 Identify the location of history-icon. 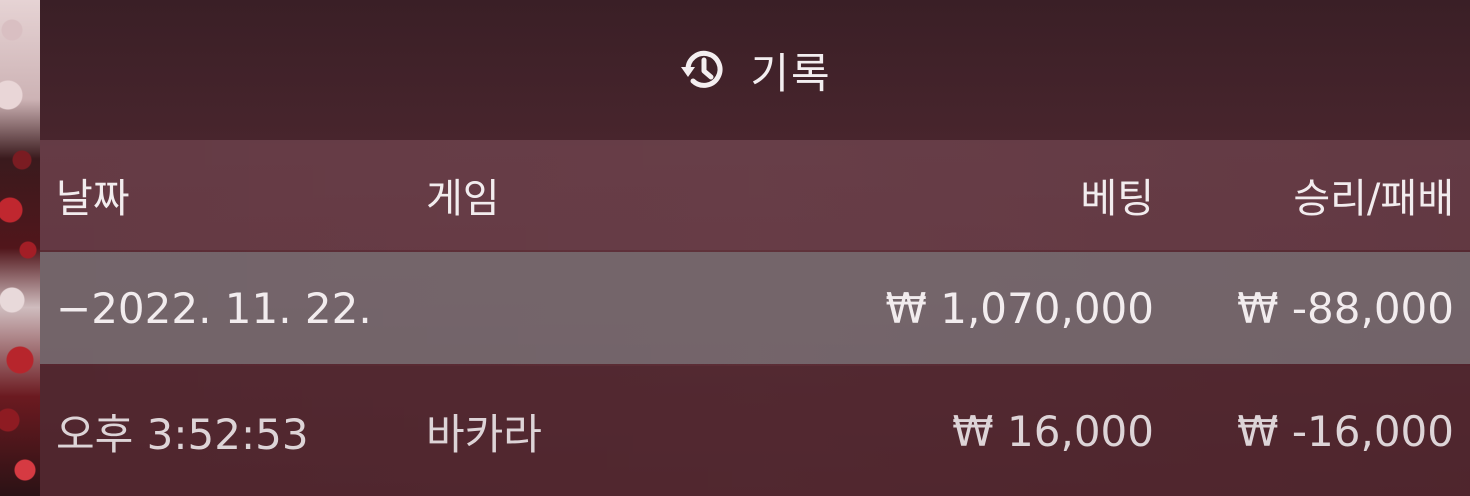
(703, 70).